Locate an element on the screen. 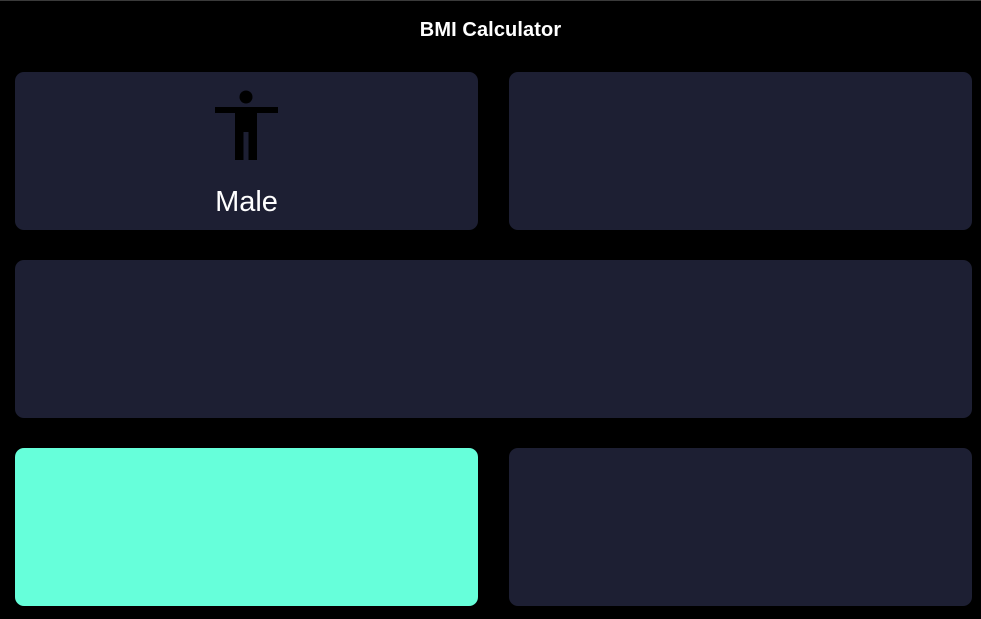  female-card is located at coordinates (740, 151).